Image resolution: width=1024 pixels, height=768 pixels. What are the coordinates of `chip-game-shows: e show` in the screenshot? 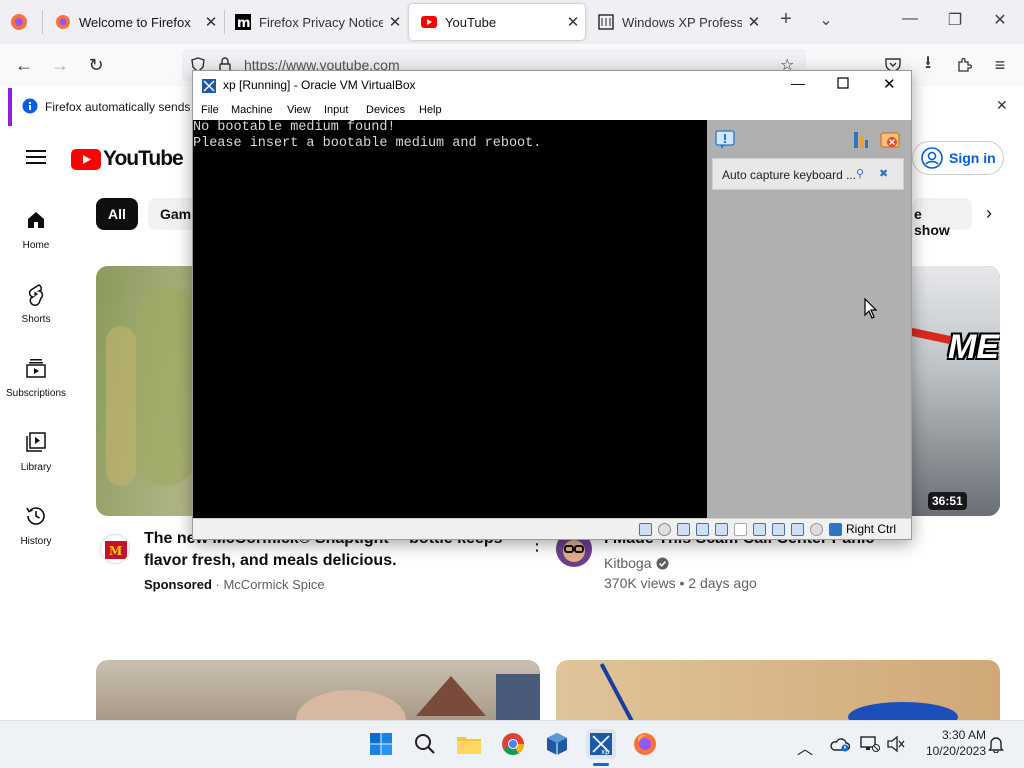 It's located at (942, 218).